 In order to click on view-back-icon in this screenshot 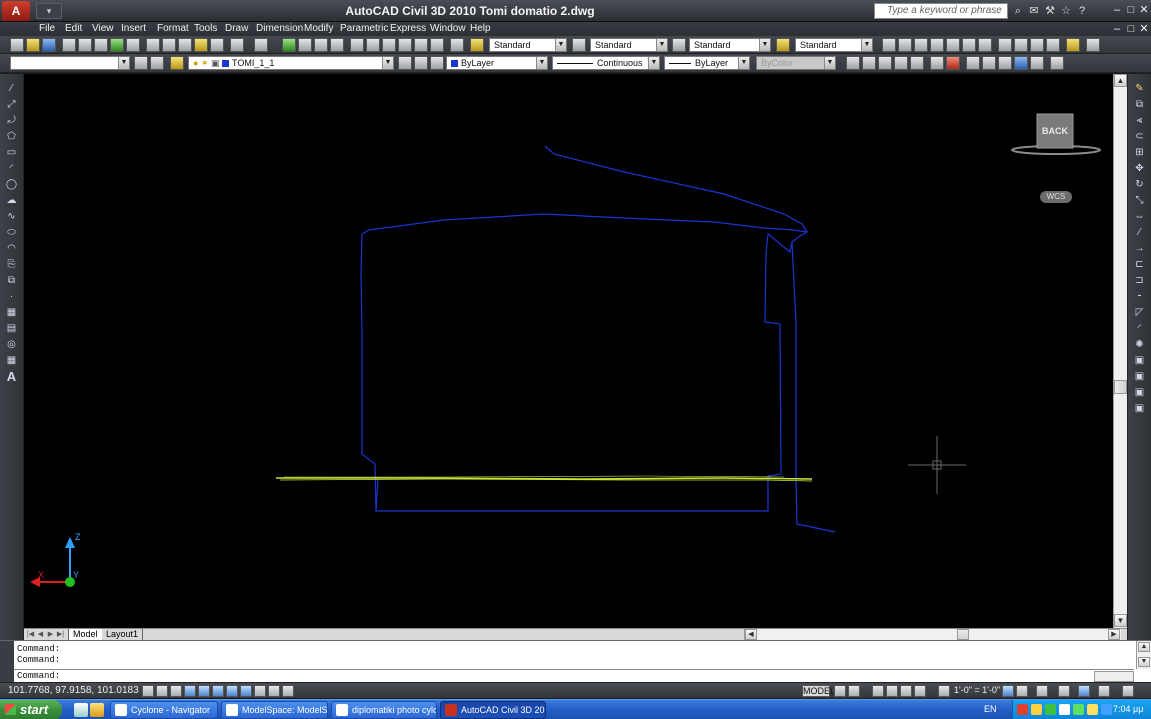, I will do `click(969, 45)`.